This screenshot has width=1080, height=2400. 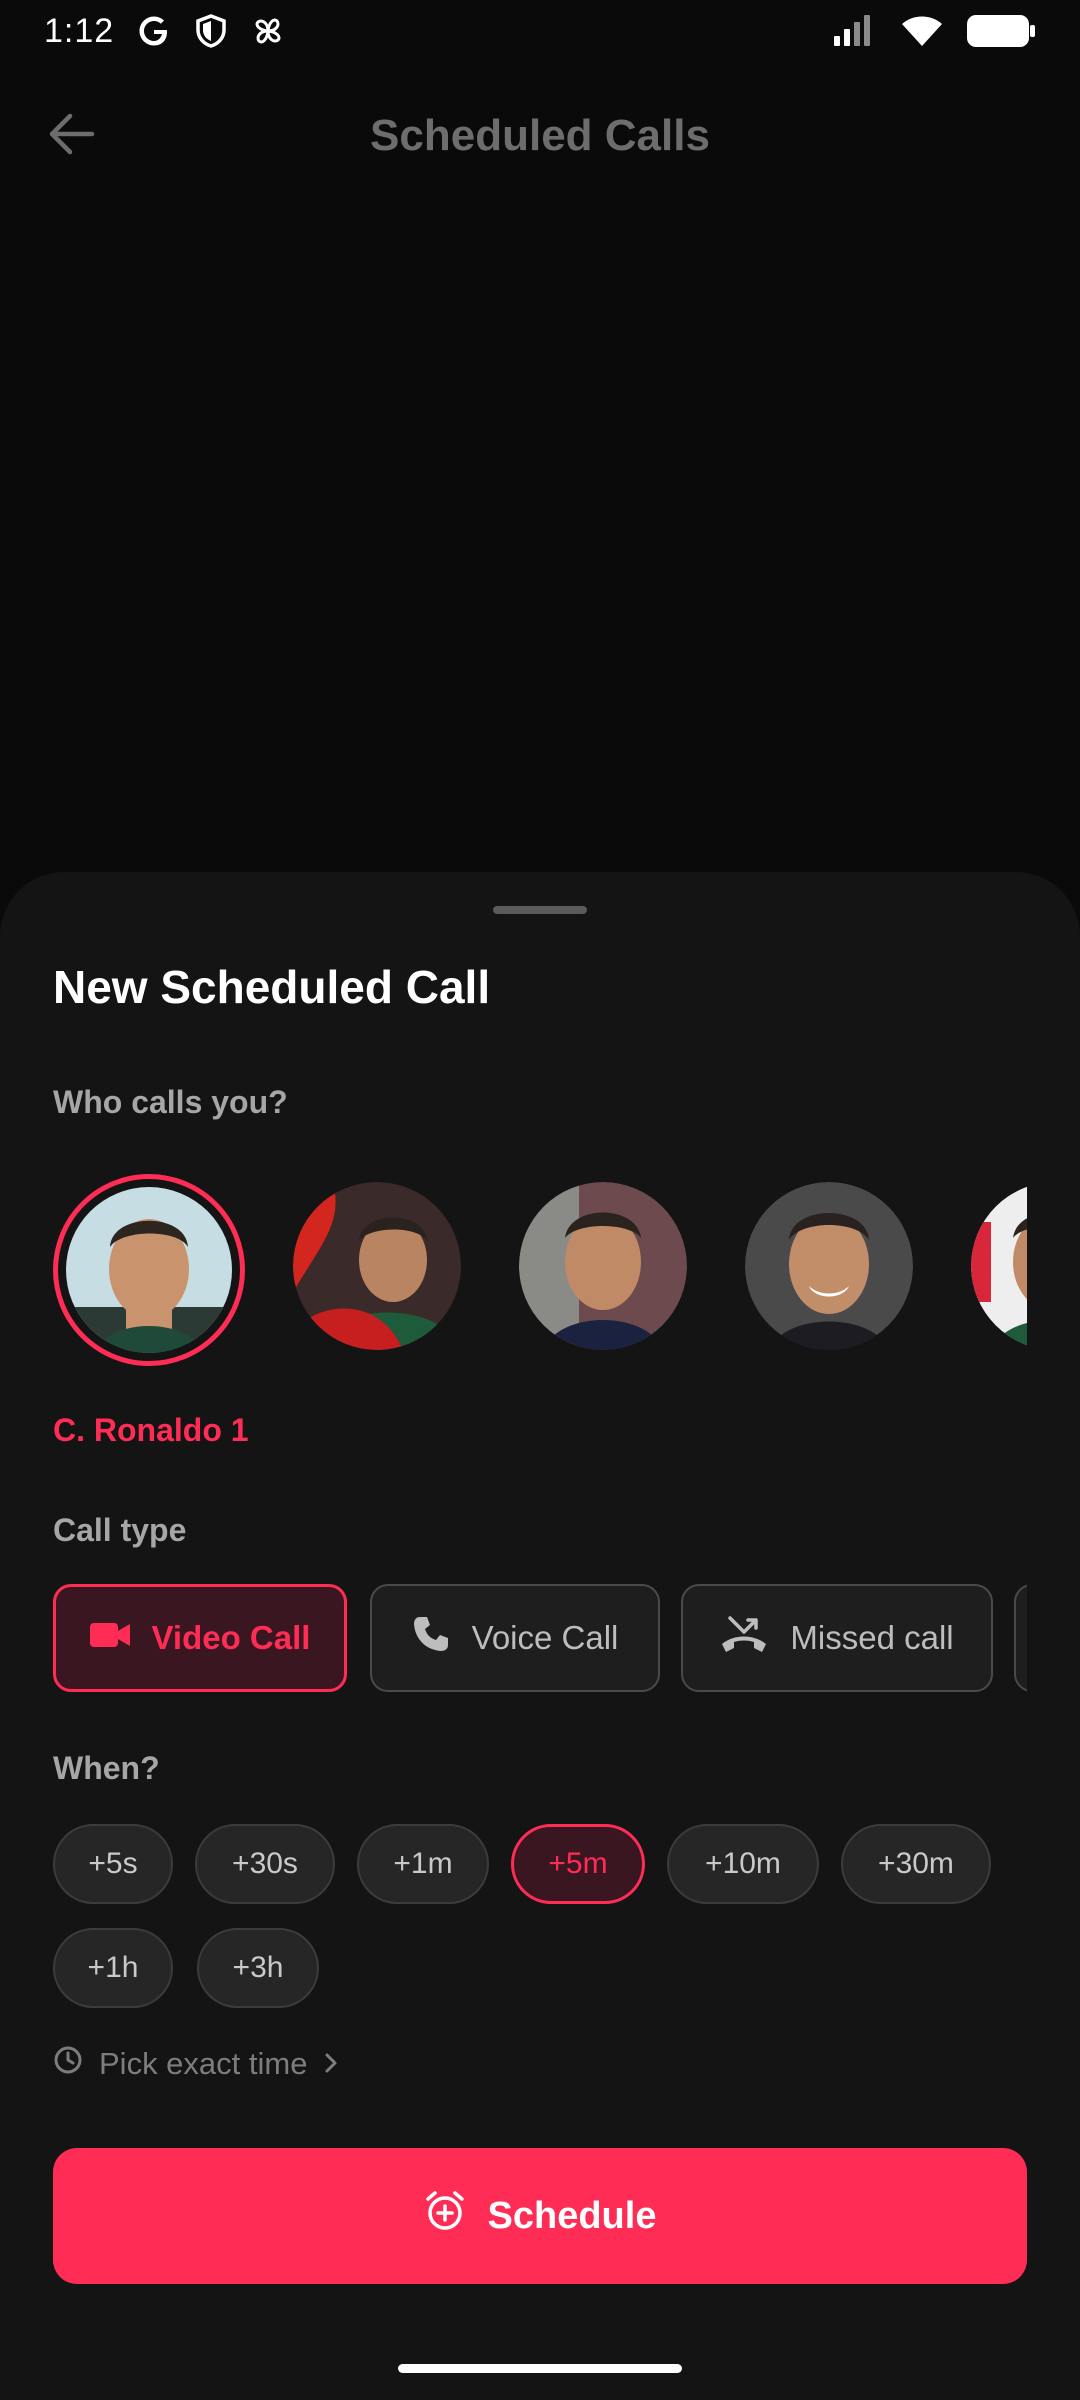 I want to click on schedule-button: Schedule, so click(x=540, y=2216).